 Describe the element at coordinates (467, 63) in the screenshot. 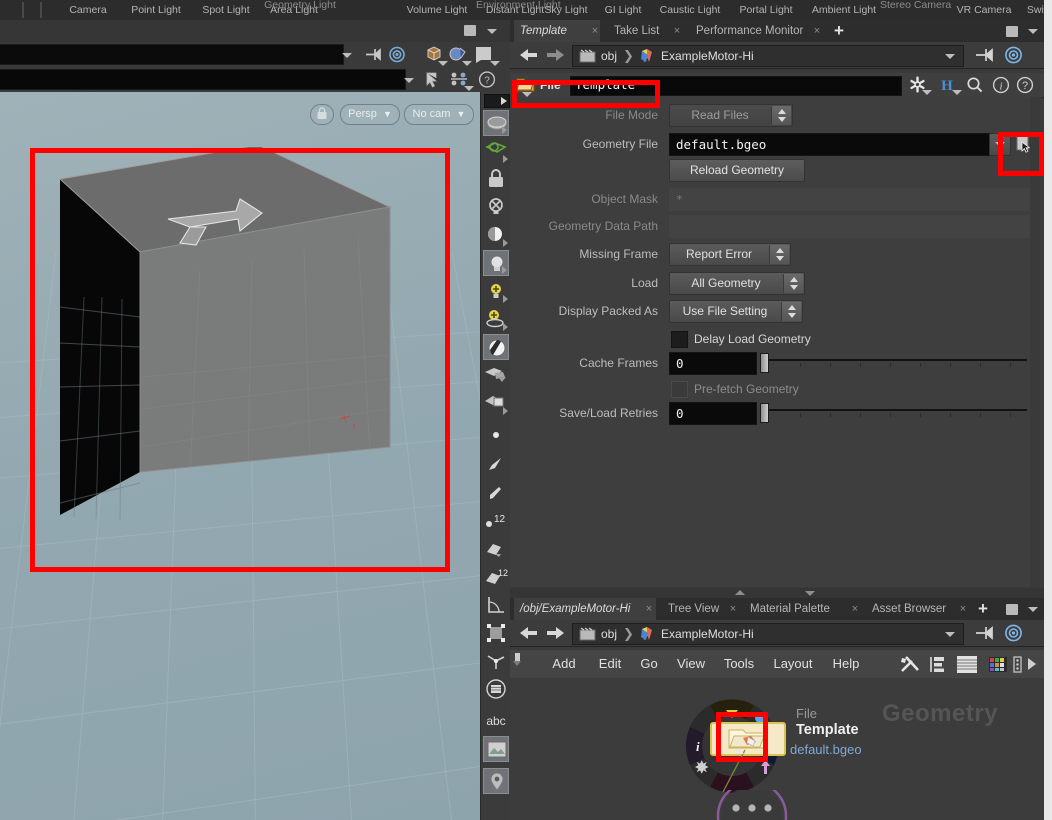

I see `material-chevron-down-icon` at that location.